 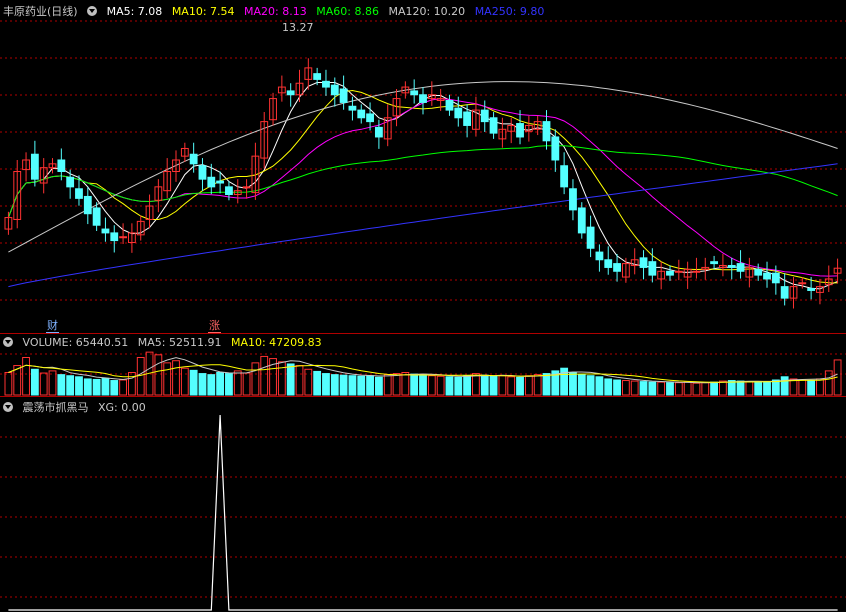 I want to click on zhang-flag: 涨, so click(x=214, y=326).